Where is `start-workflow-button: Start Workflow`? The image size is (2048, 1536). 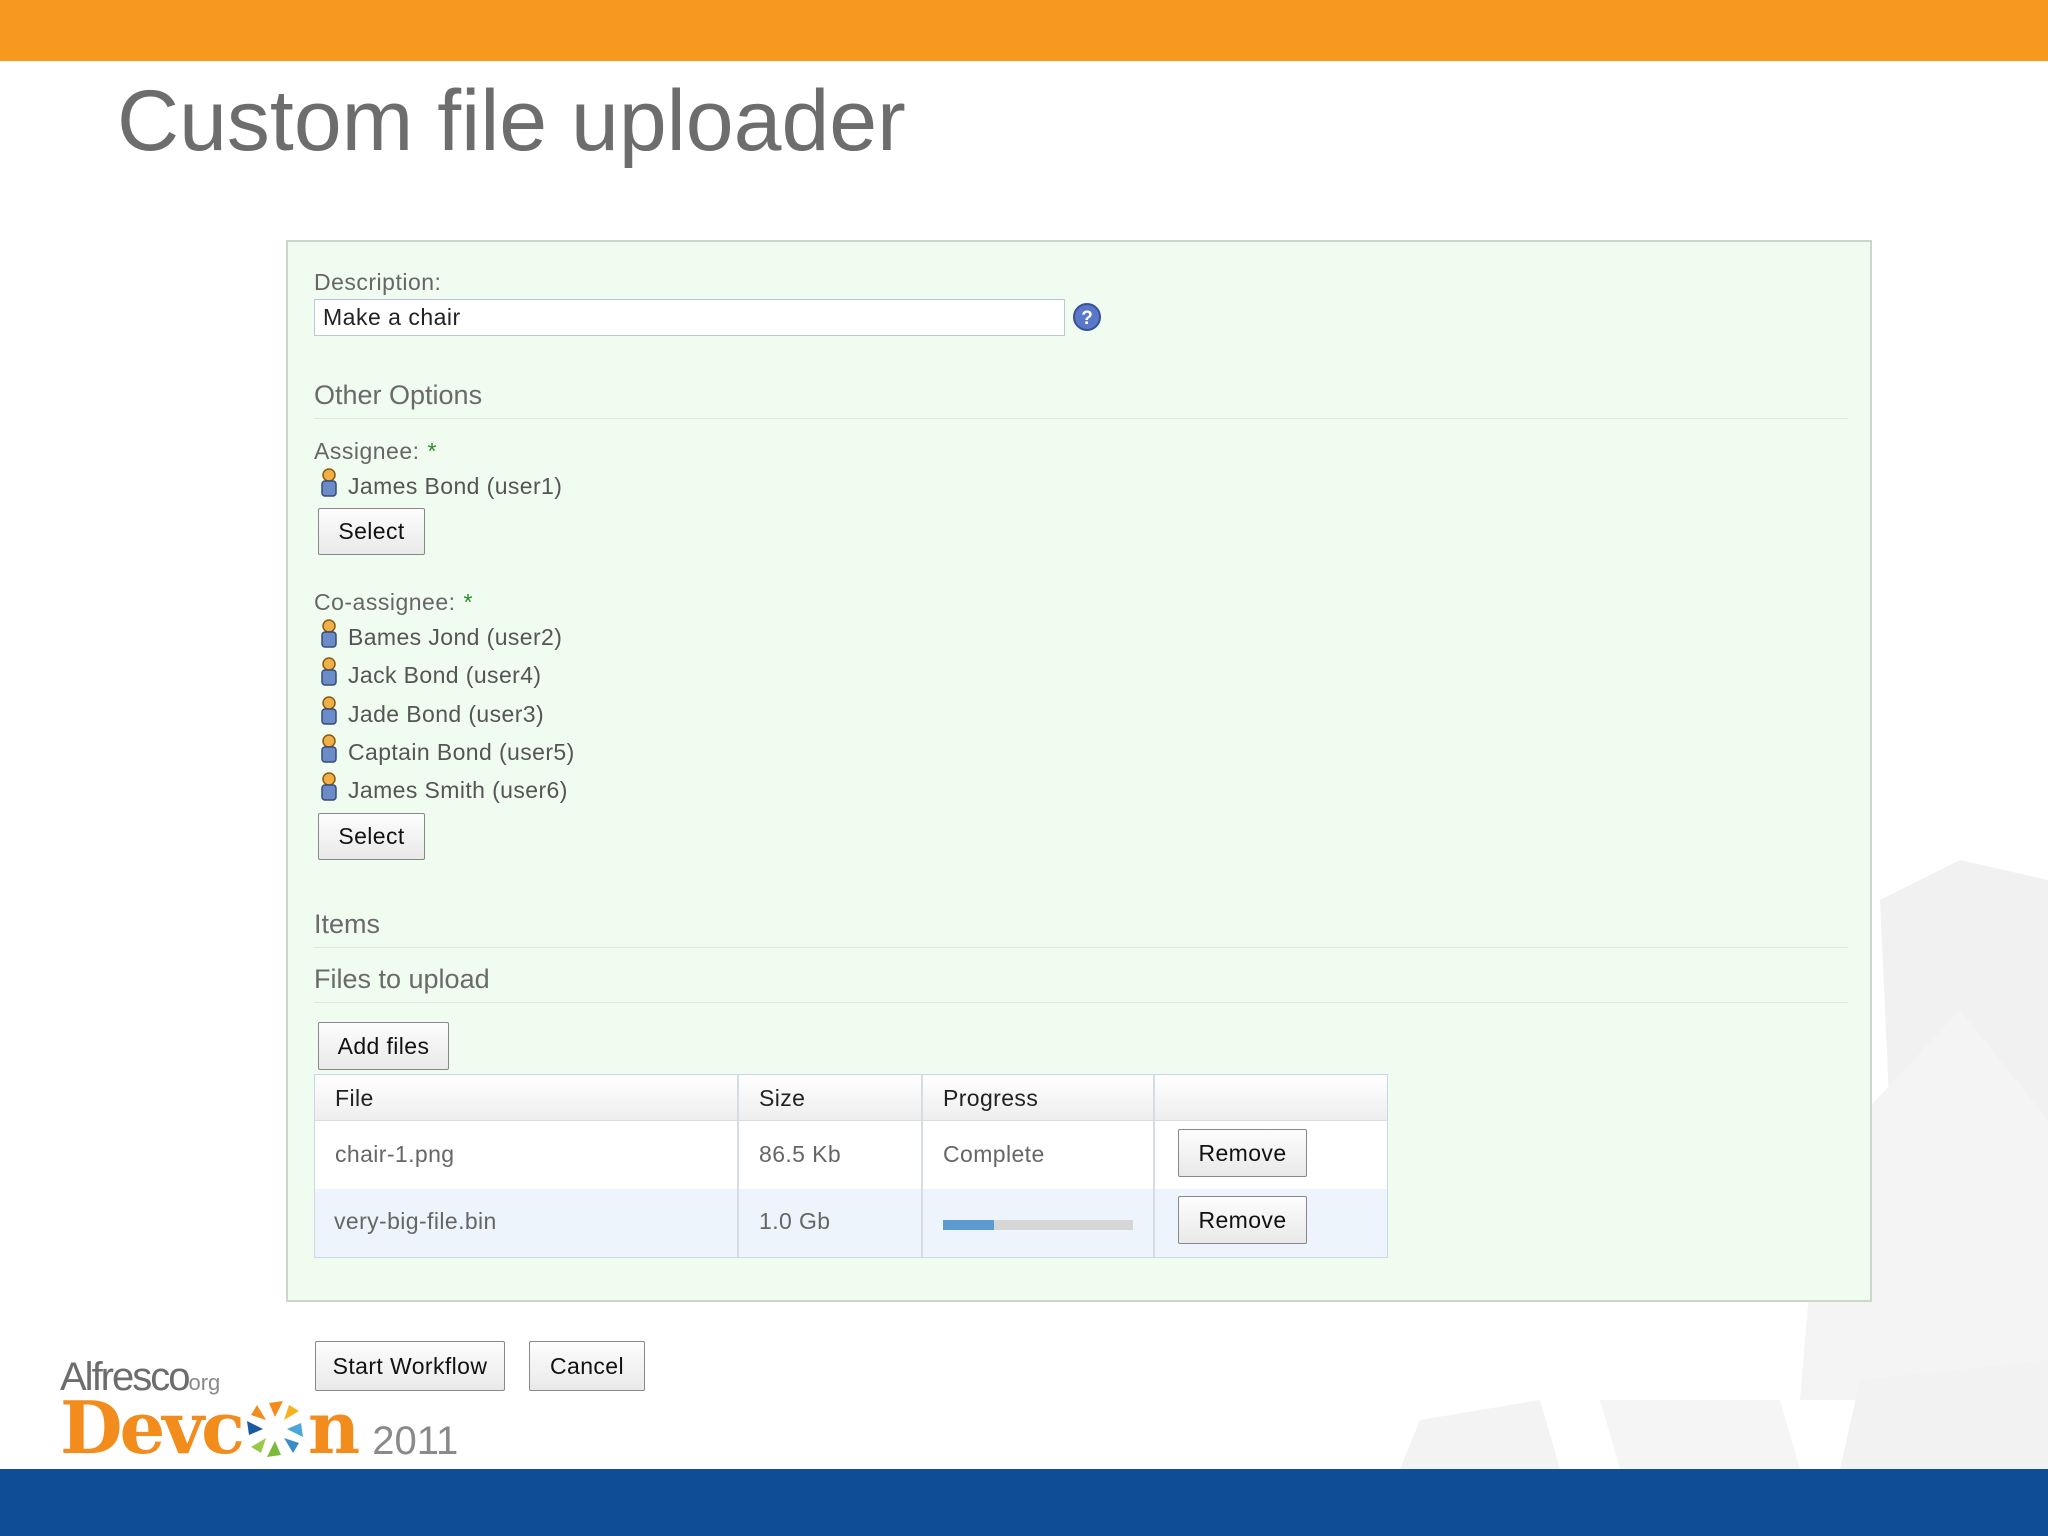 start-workflow-button: Start Workflow is located at coordinates (410, 1366).